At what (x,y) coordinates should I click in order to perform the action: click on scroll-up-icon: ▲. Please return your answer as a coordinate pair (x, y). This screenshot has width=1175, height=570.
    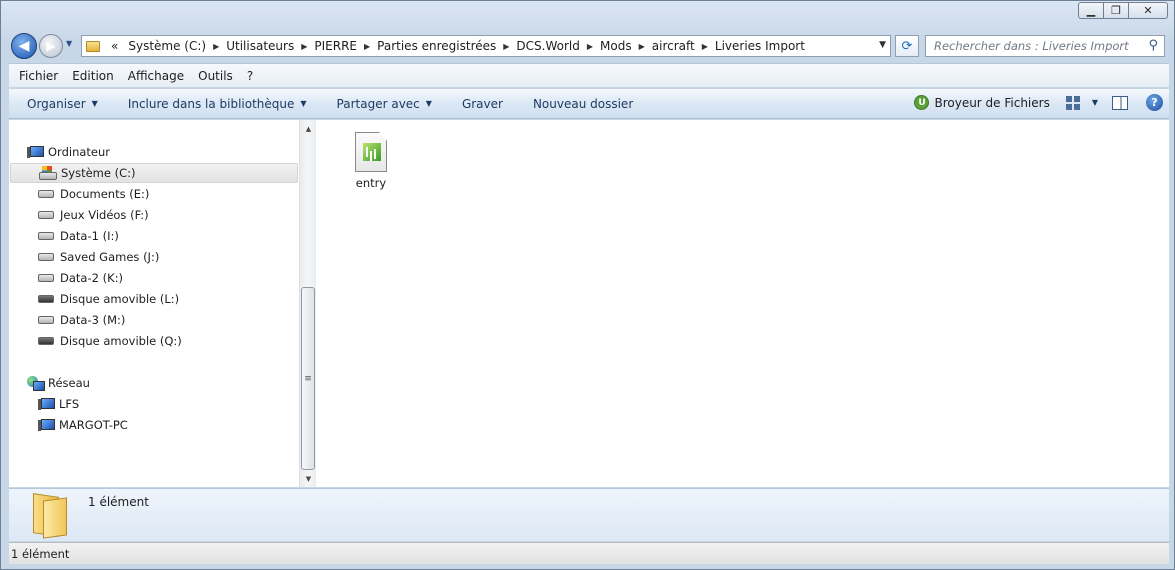
    Looking at the image, I should click on (308, 128).